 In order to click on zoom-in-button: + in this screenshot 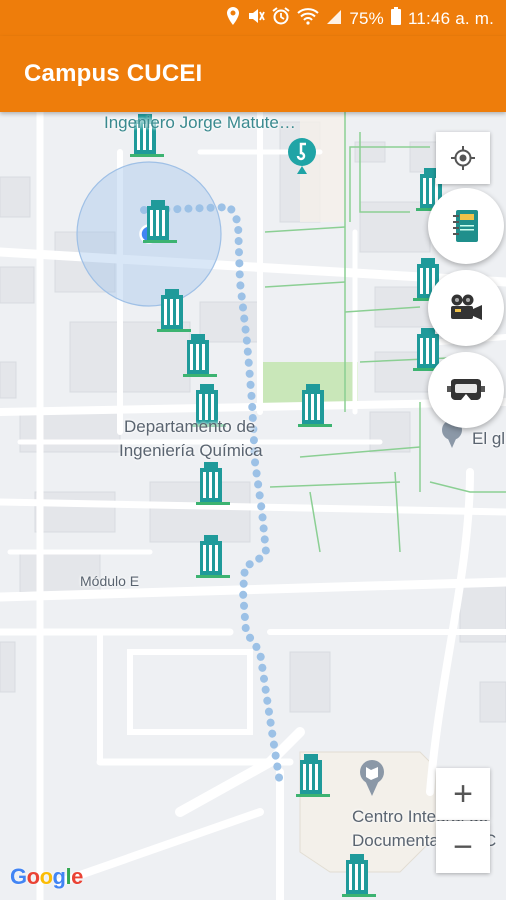, I will do `click(463, 794)`.